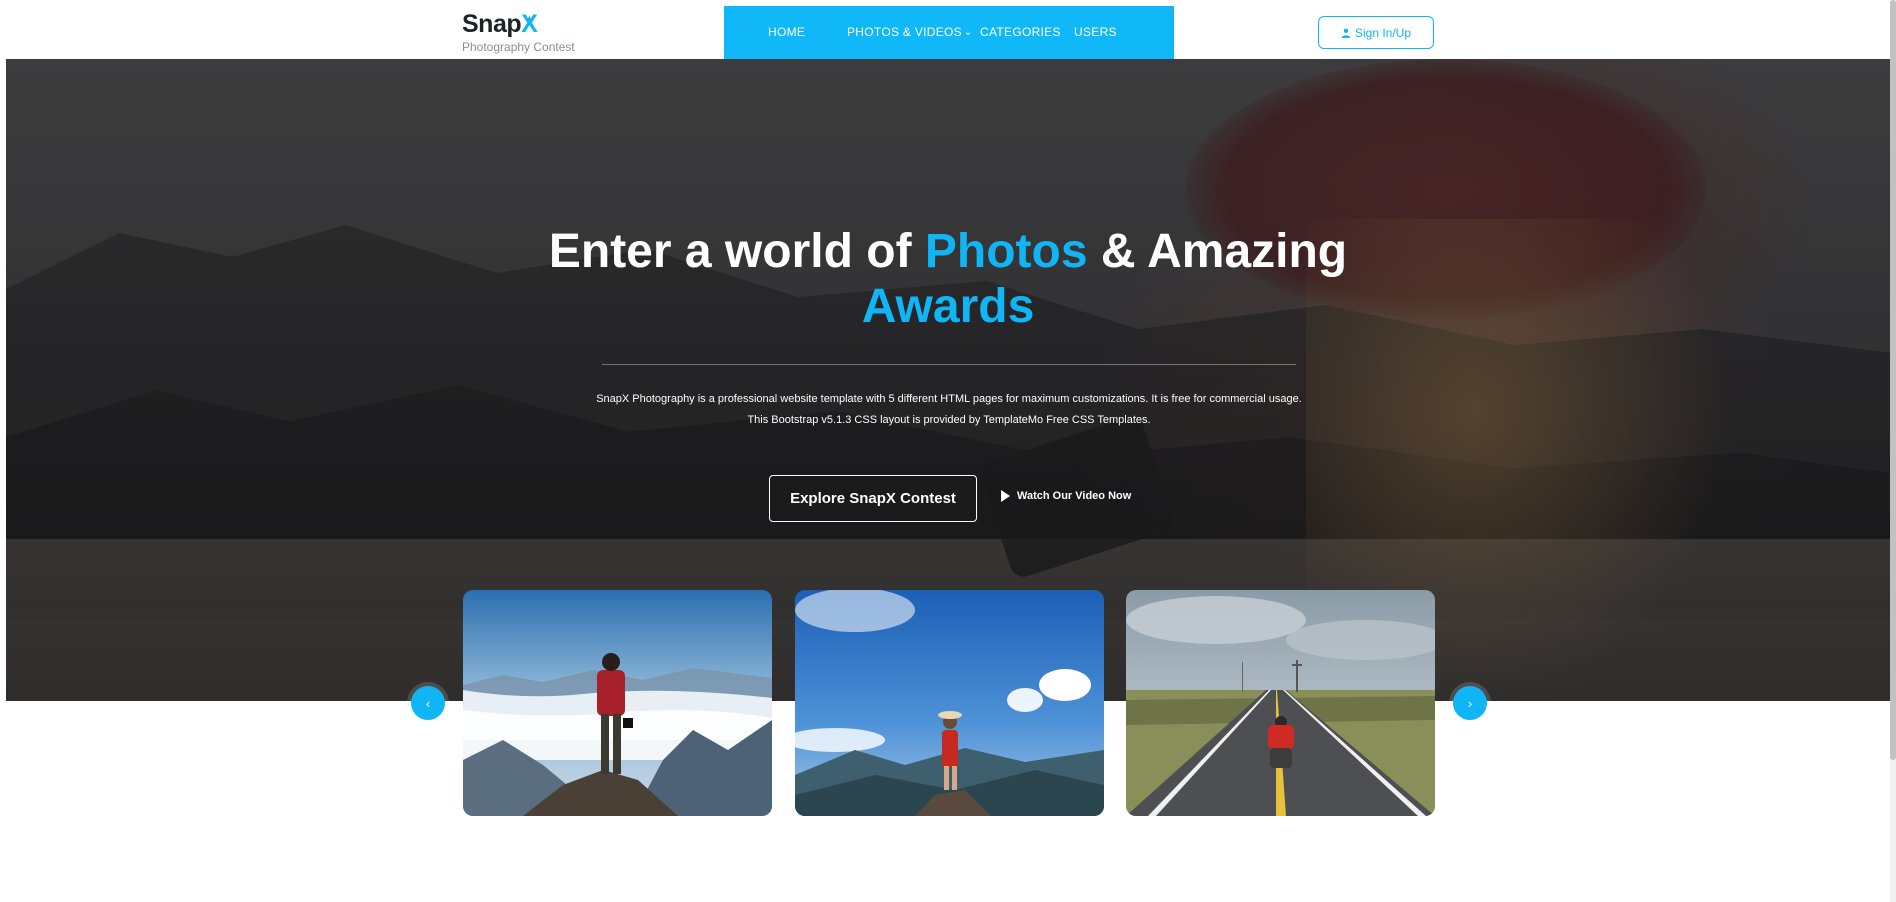 This screenshot has height=902, width=1896. Describe the element at coordinates (1005, 496) in the screenshot. I see `play-icon` at that location.